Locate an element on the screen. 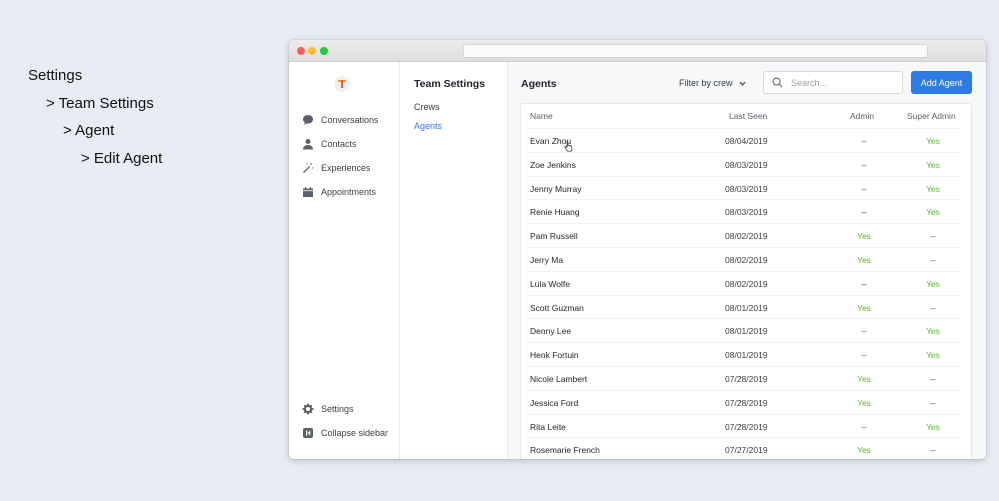 This screenshot has height=501, width=999. sidebar-item-conversations: Conversations is located at coordinates (352, 120).